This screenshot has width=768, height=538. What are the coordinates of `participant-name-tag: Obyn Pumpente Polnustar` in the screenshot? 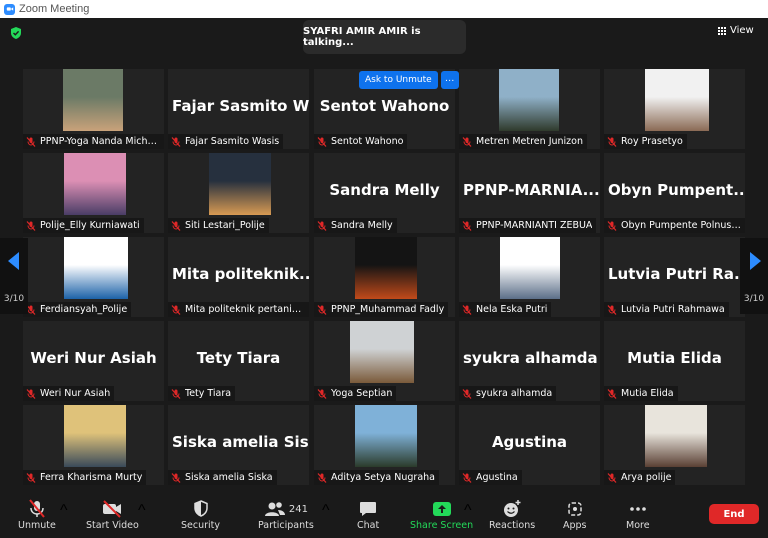 It's located at (674, 225).